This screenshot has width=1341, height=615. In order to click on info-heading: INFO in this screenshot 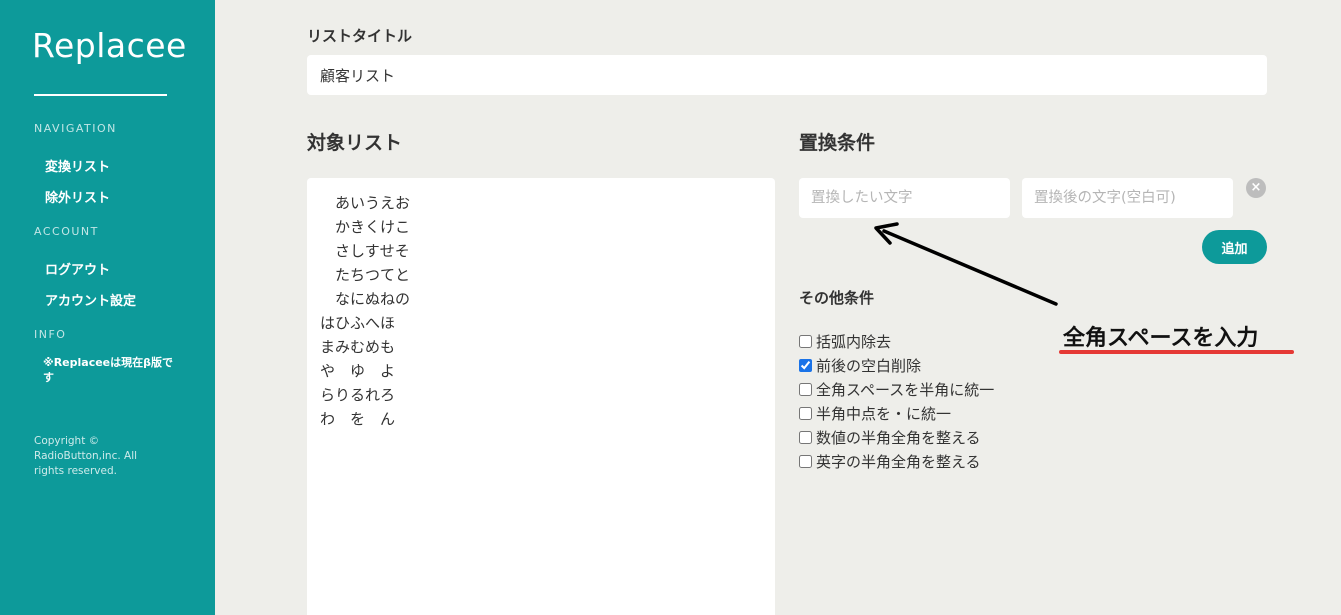, I will do `click(50, 334)`.